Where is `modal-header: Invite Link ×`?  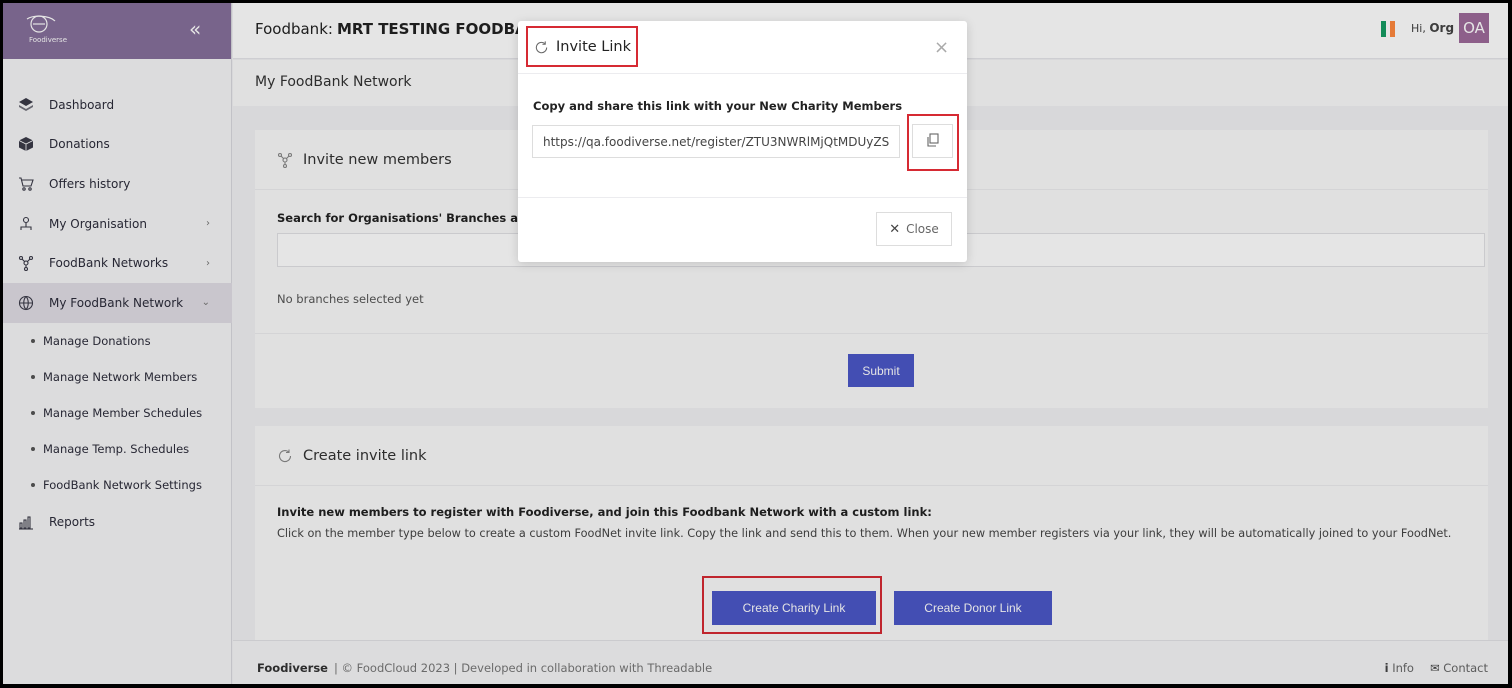
modal-header: Invite Link × is located at coordinates (742, 47).